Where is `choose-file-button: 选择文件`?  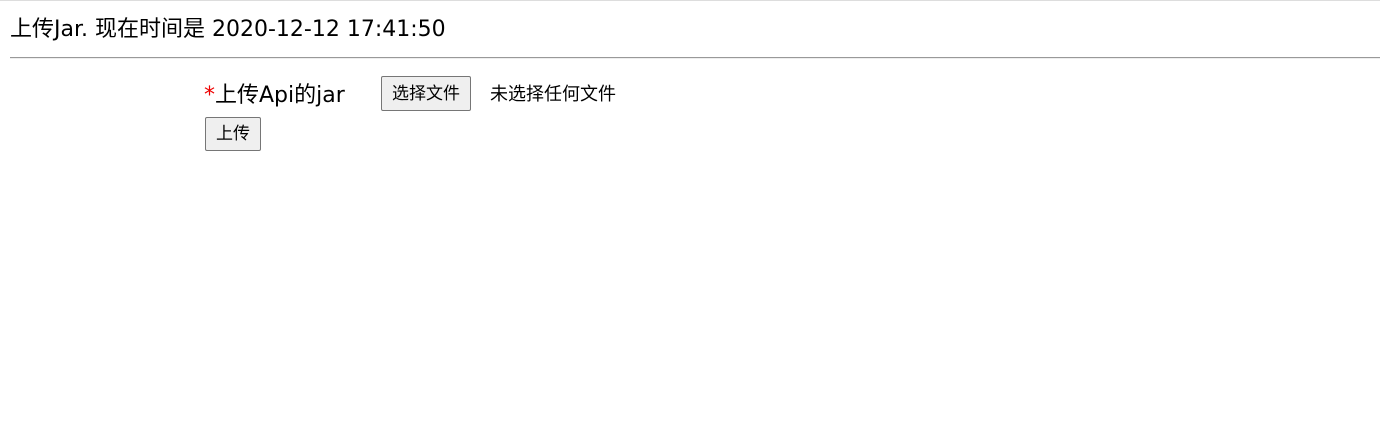
choose-file-button: 选择文件 is located at coordinates (426, 93).